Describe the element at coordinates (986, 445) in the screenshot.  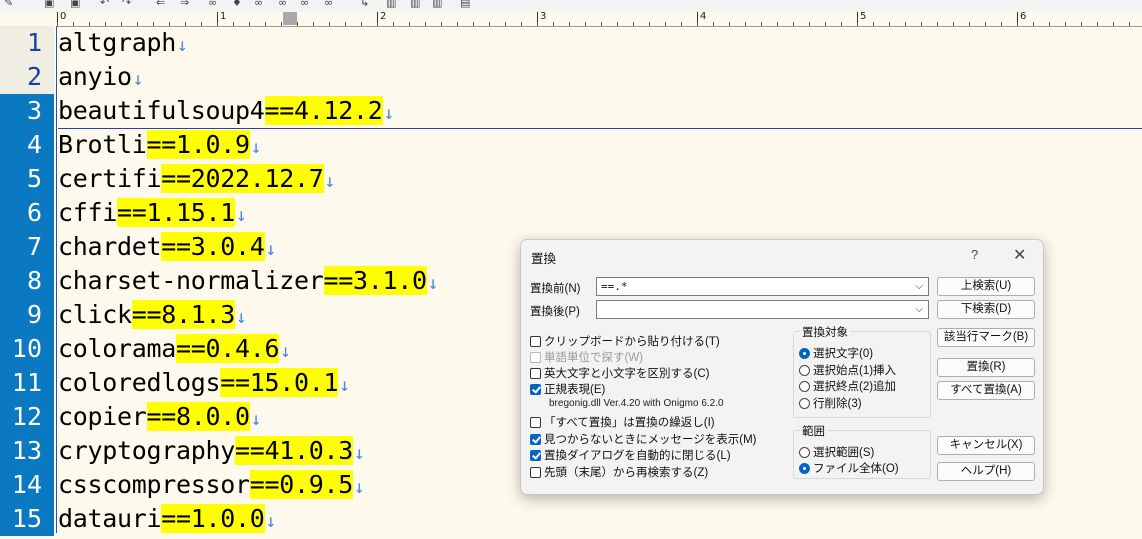
I see `cancel-button: キャンセル(X)` at that location.